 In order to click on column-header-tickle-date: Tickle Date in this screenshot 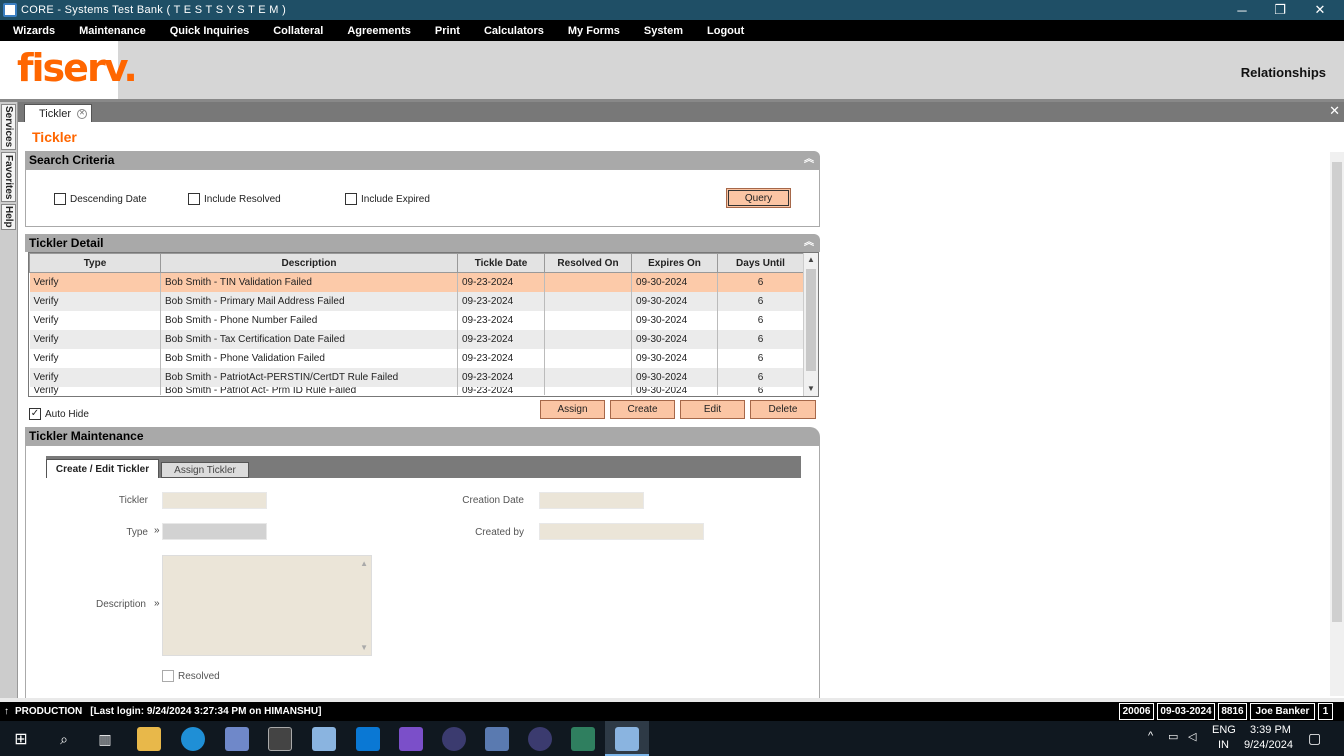, I will do `click(501, 263)`.